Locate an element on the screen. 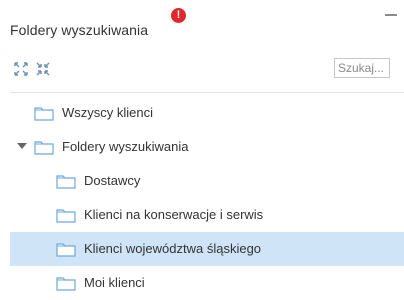 Image resolution: width=404 pixels, height=300 pixels. toolbar is located at coordinates (202, 70).